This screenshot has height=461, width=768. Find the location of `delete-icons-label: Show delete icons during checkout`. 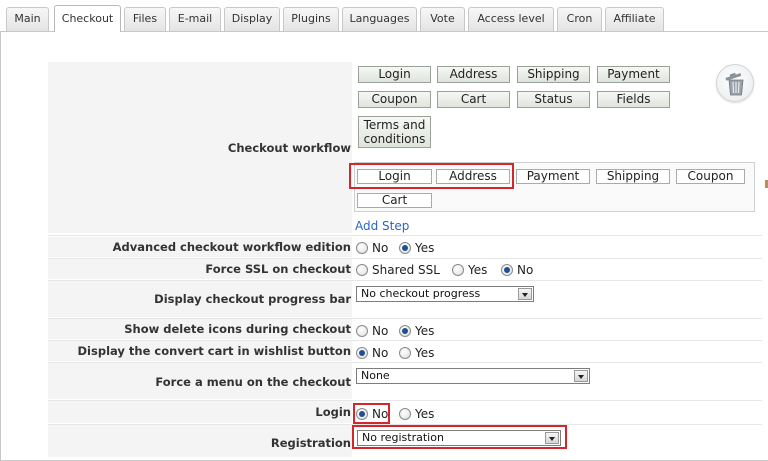

delete-icons-label: Show delete icons during checkout is located at coordinates (237, 329).